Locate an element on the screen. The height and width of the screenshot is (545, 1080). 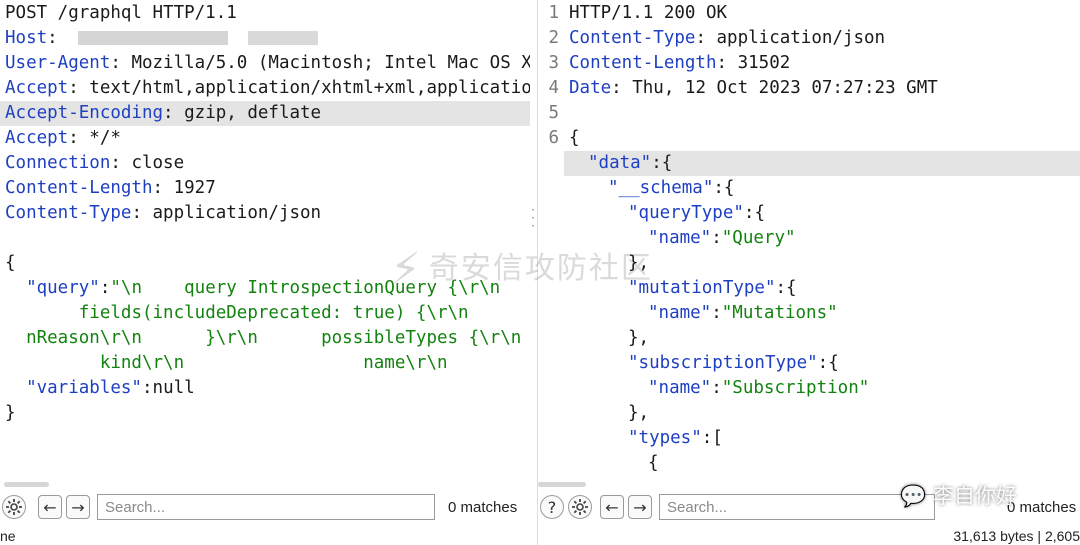
header-line-accept-encoding: Accept-Encoding: gzip, deflate is located at coordinates (265, 113).